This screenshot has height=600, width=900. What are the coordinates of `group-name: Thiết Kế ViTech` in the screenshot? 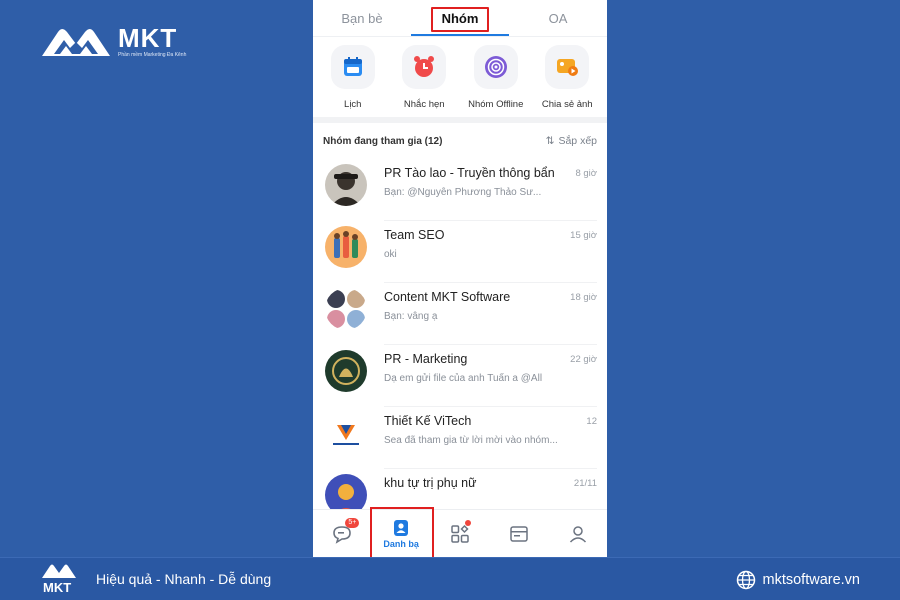 It's located at (428, 421).